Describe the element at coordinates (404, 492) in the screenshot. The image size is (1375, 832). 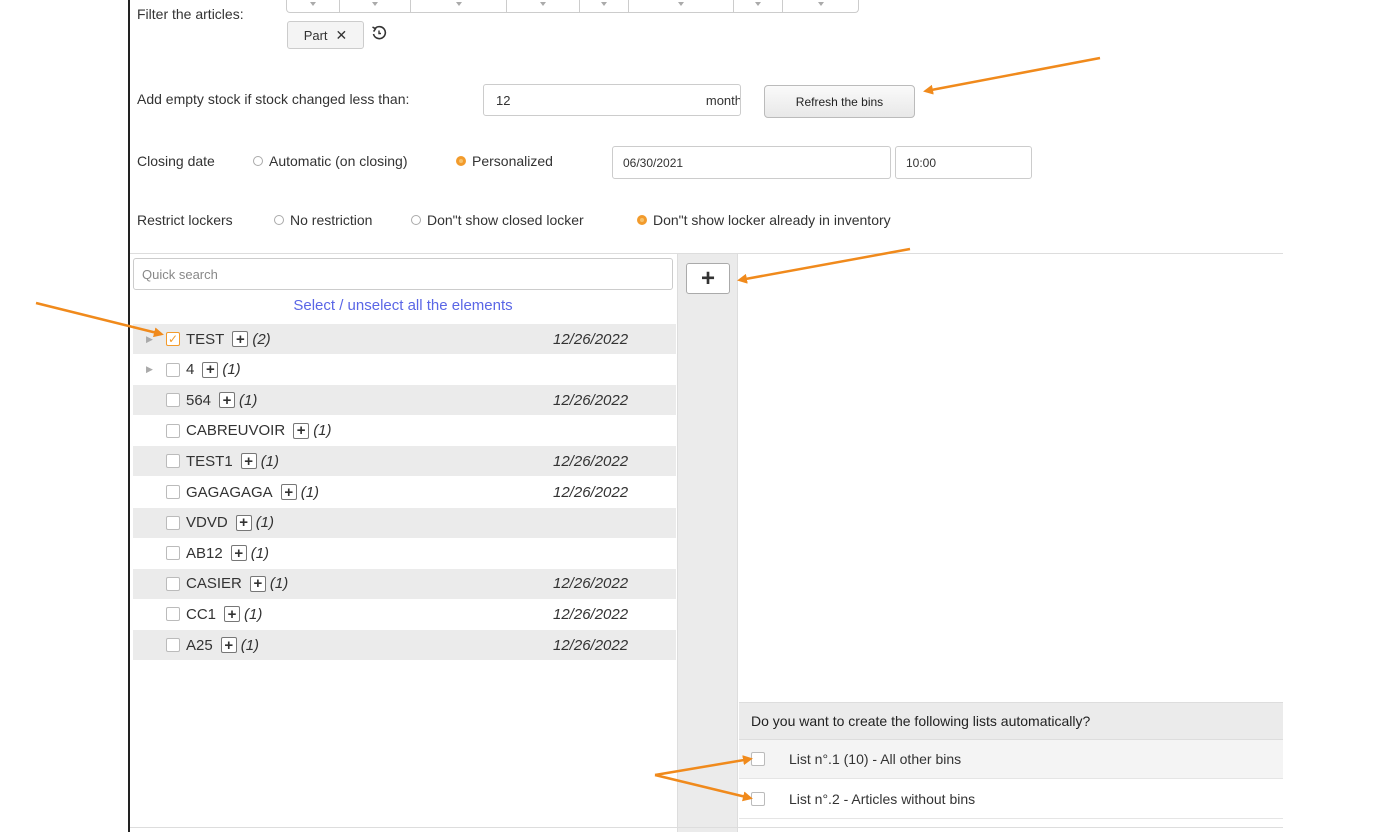
I see `tree-row: GAGAGAGA + (1) 12/26/2022` at that location.